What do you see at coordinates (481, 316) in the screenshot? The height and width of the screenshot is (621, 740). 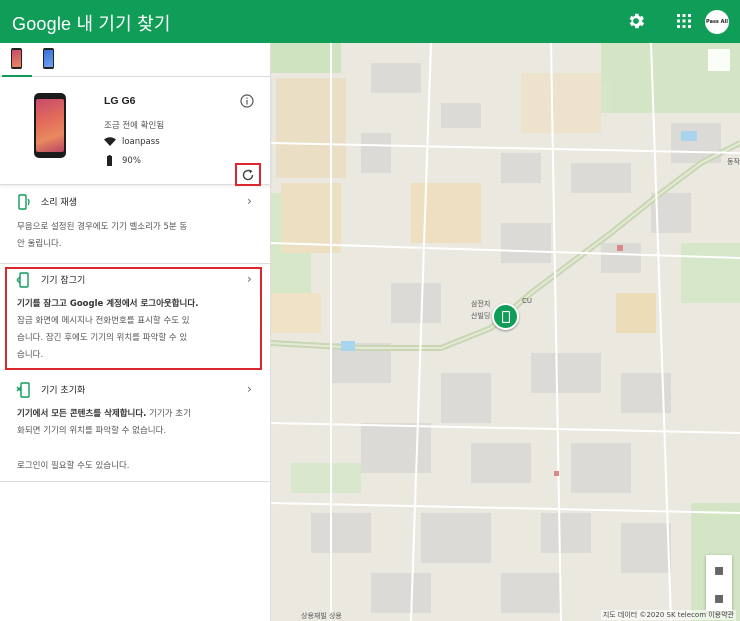 I see `map-label-building: 산빌딩` at bounding box center [481, 316].